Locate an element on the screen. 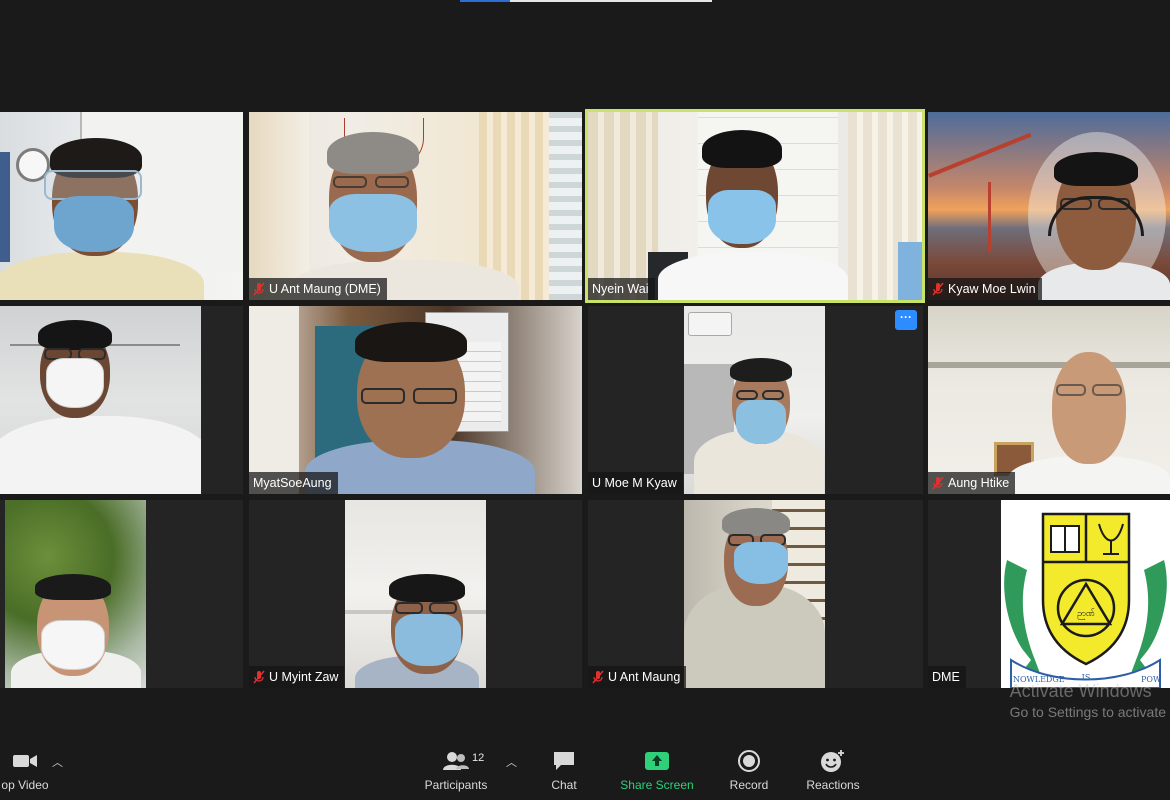  stop-video-label: op Video is located at coordinates (25, 785).